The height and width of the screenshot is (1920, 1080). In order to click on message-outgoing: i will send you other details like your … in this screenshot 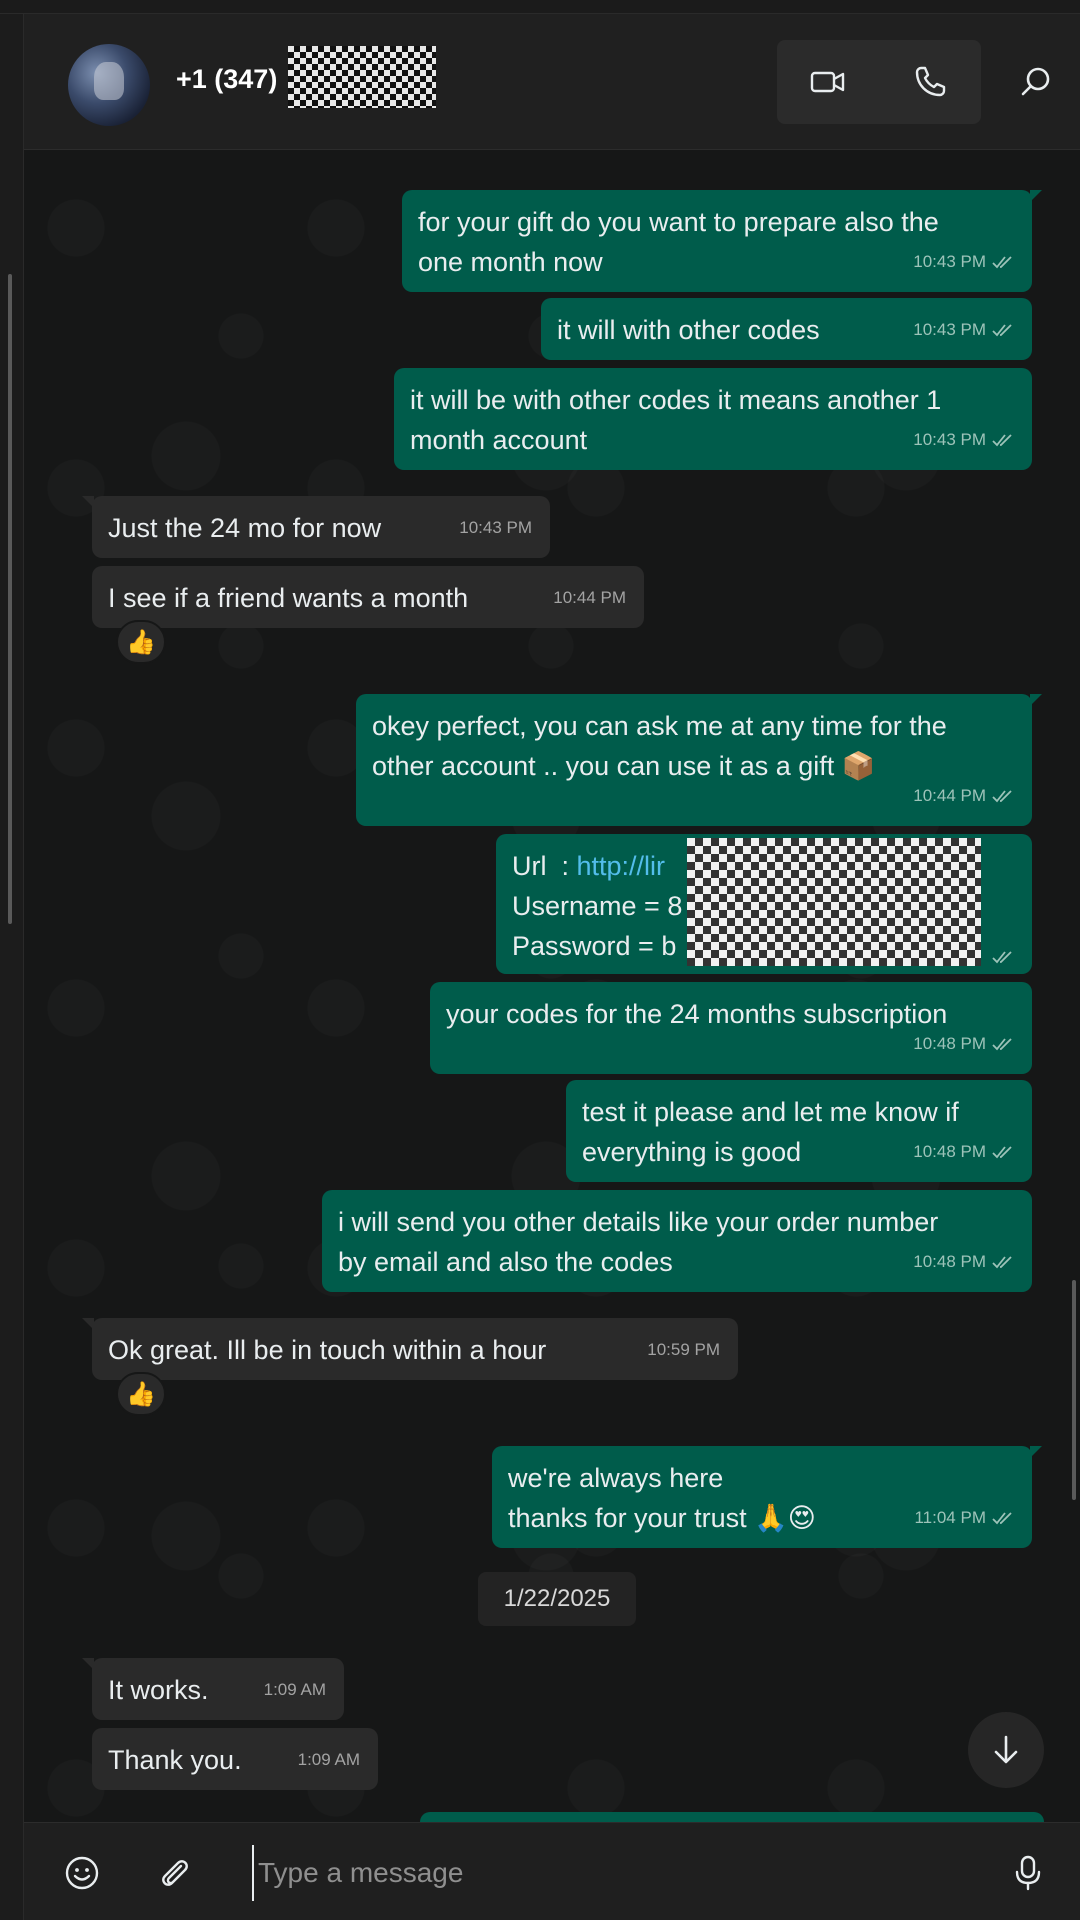, I will do `click(677, 1241)`.